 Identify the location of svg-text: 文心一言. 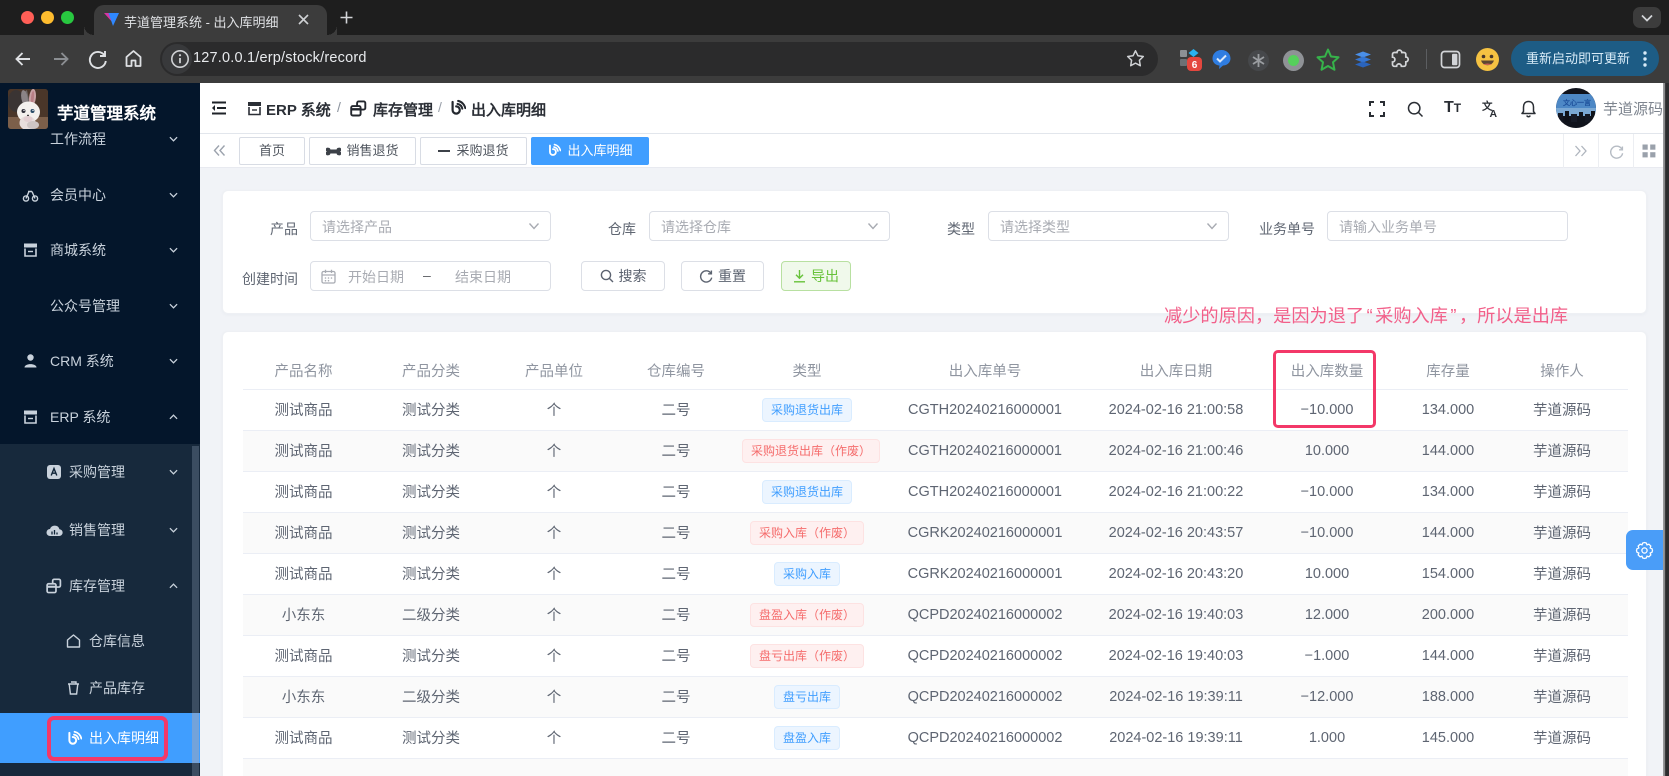
(1577, 102).